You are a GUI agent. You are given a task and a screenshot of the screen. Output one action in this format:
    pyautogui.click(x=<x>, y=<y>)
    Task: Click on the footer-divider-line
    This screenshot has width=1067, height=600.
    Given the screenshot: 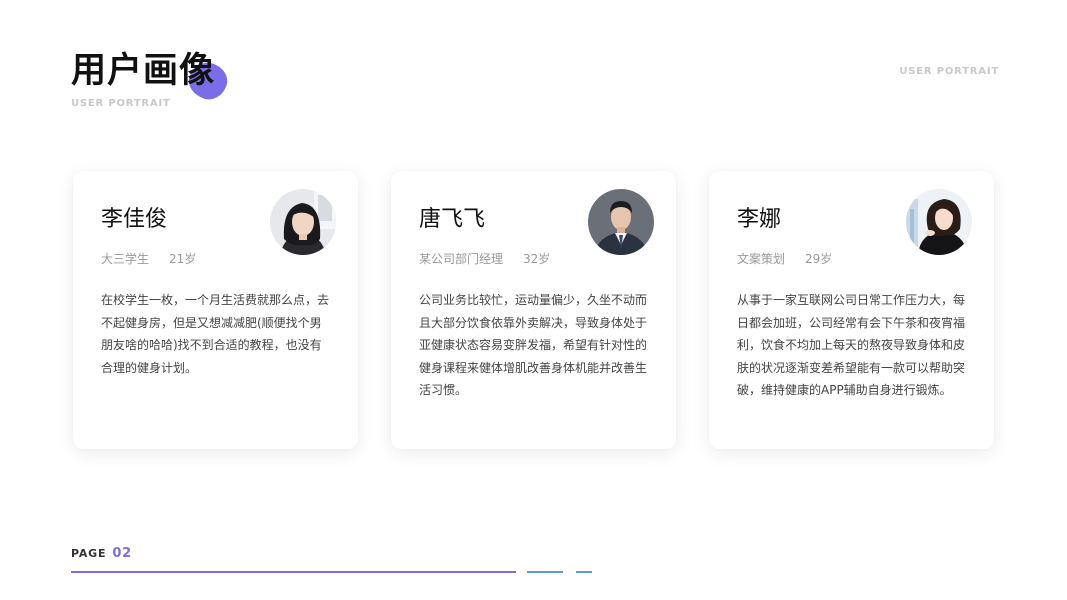 What is the action you would take?
    pyautogui.click(x=293, y=572)
    